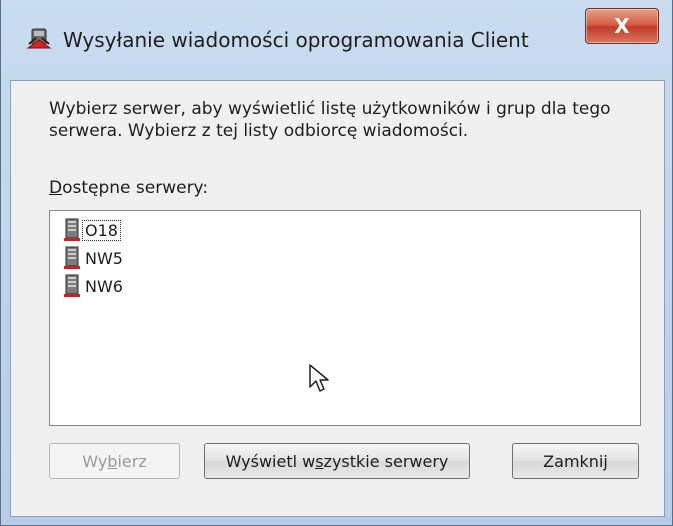  What do you see at coordinates (104, 286) in the screenshot?
I see `server-name: NW6` at bounding box center [104, 286].